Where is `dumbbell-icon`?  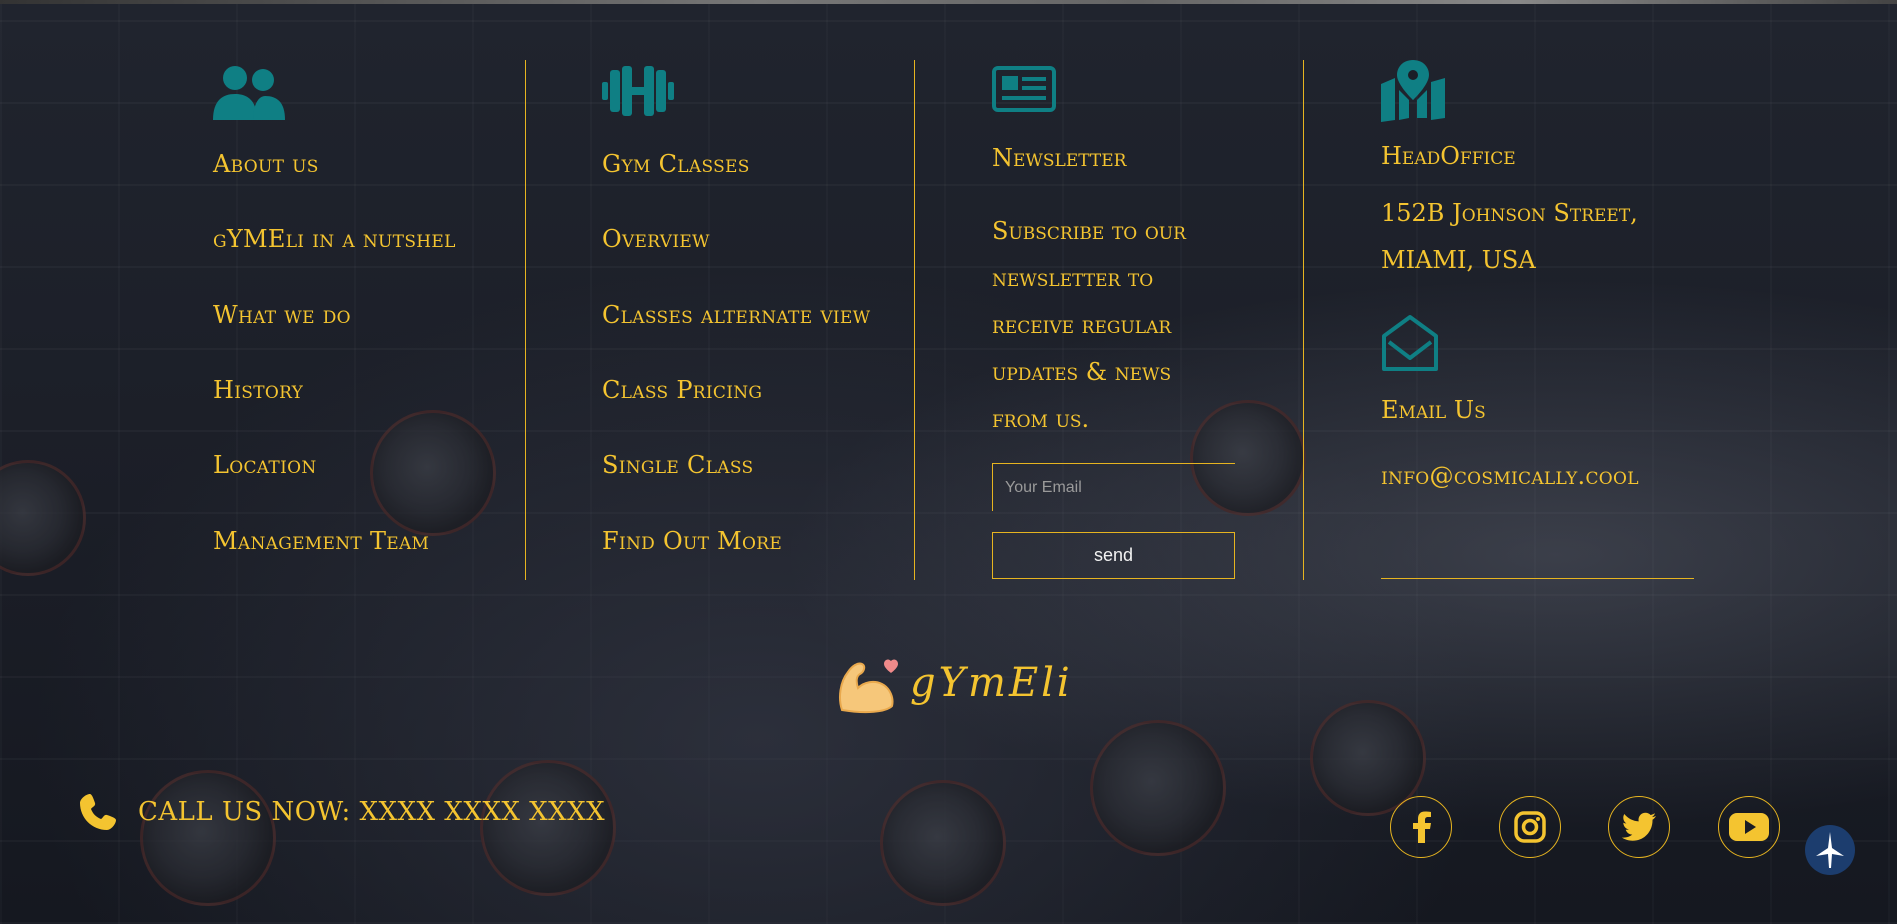
dumbbell-icon is located at coordinates (638, 91).